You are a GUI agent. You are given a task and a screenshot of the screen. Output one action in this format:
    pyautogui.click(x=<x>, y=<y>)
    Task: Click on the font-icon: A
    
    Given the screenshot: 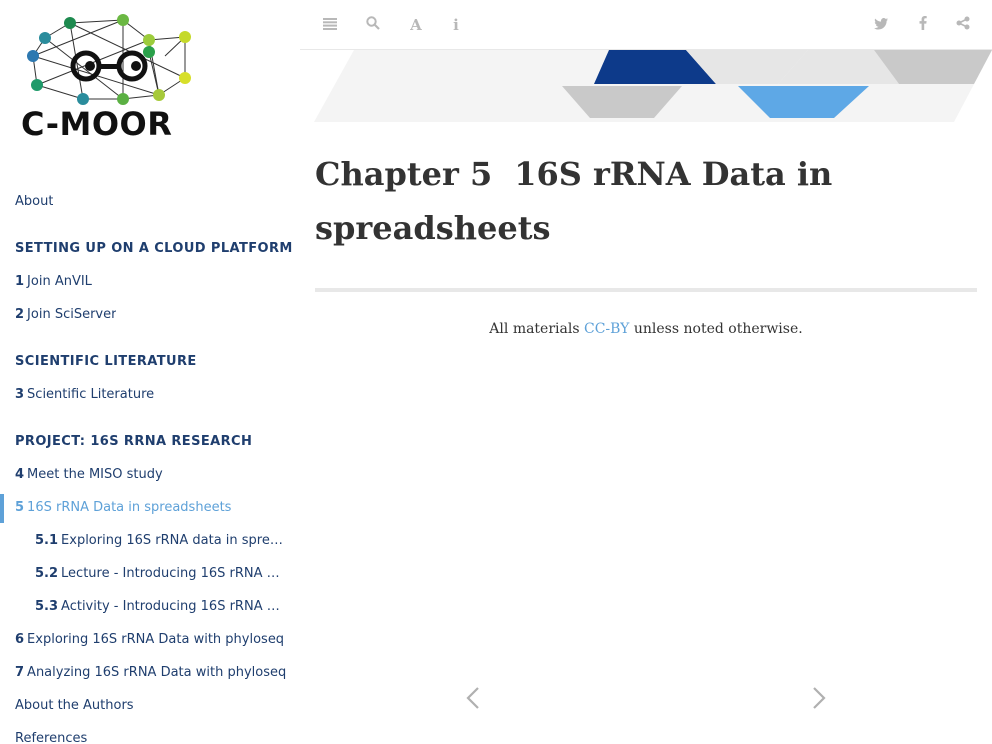 What is the action you would take?
    pyautogui.click(x=416, y=25)
    